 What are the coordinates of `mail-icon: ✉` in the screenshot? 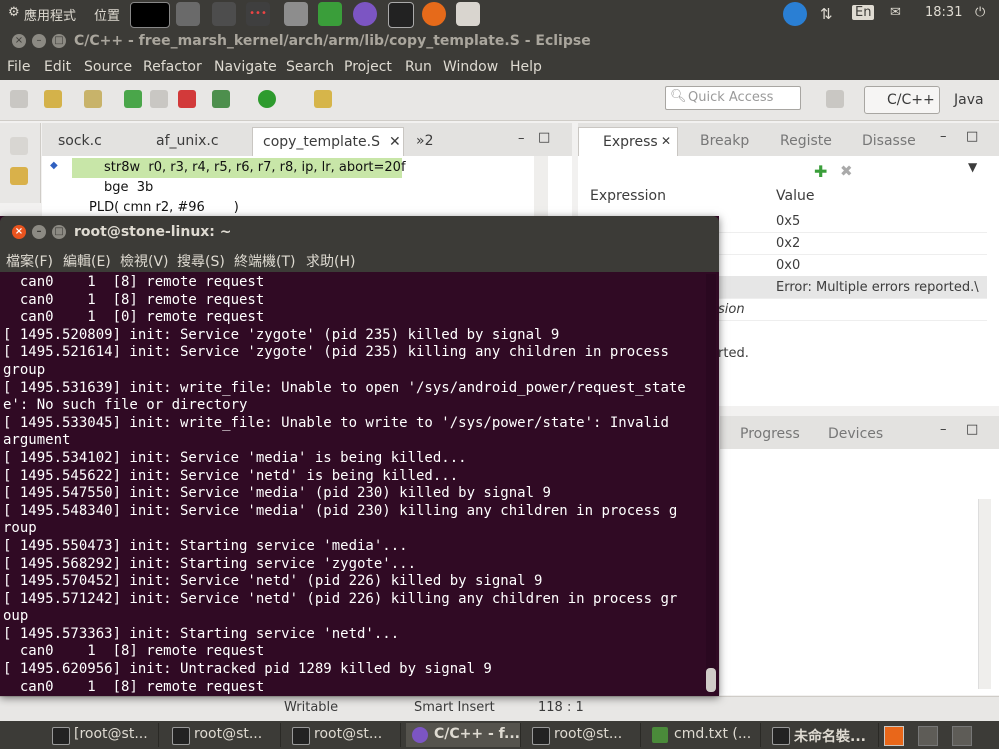 It's located at (895, 12).